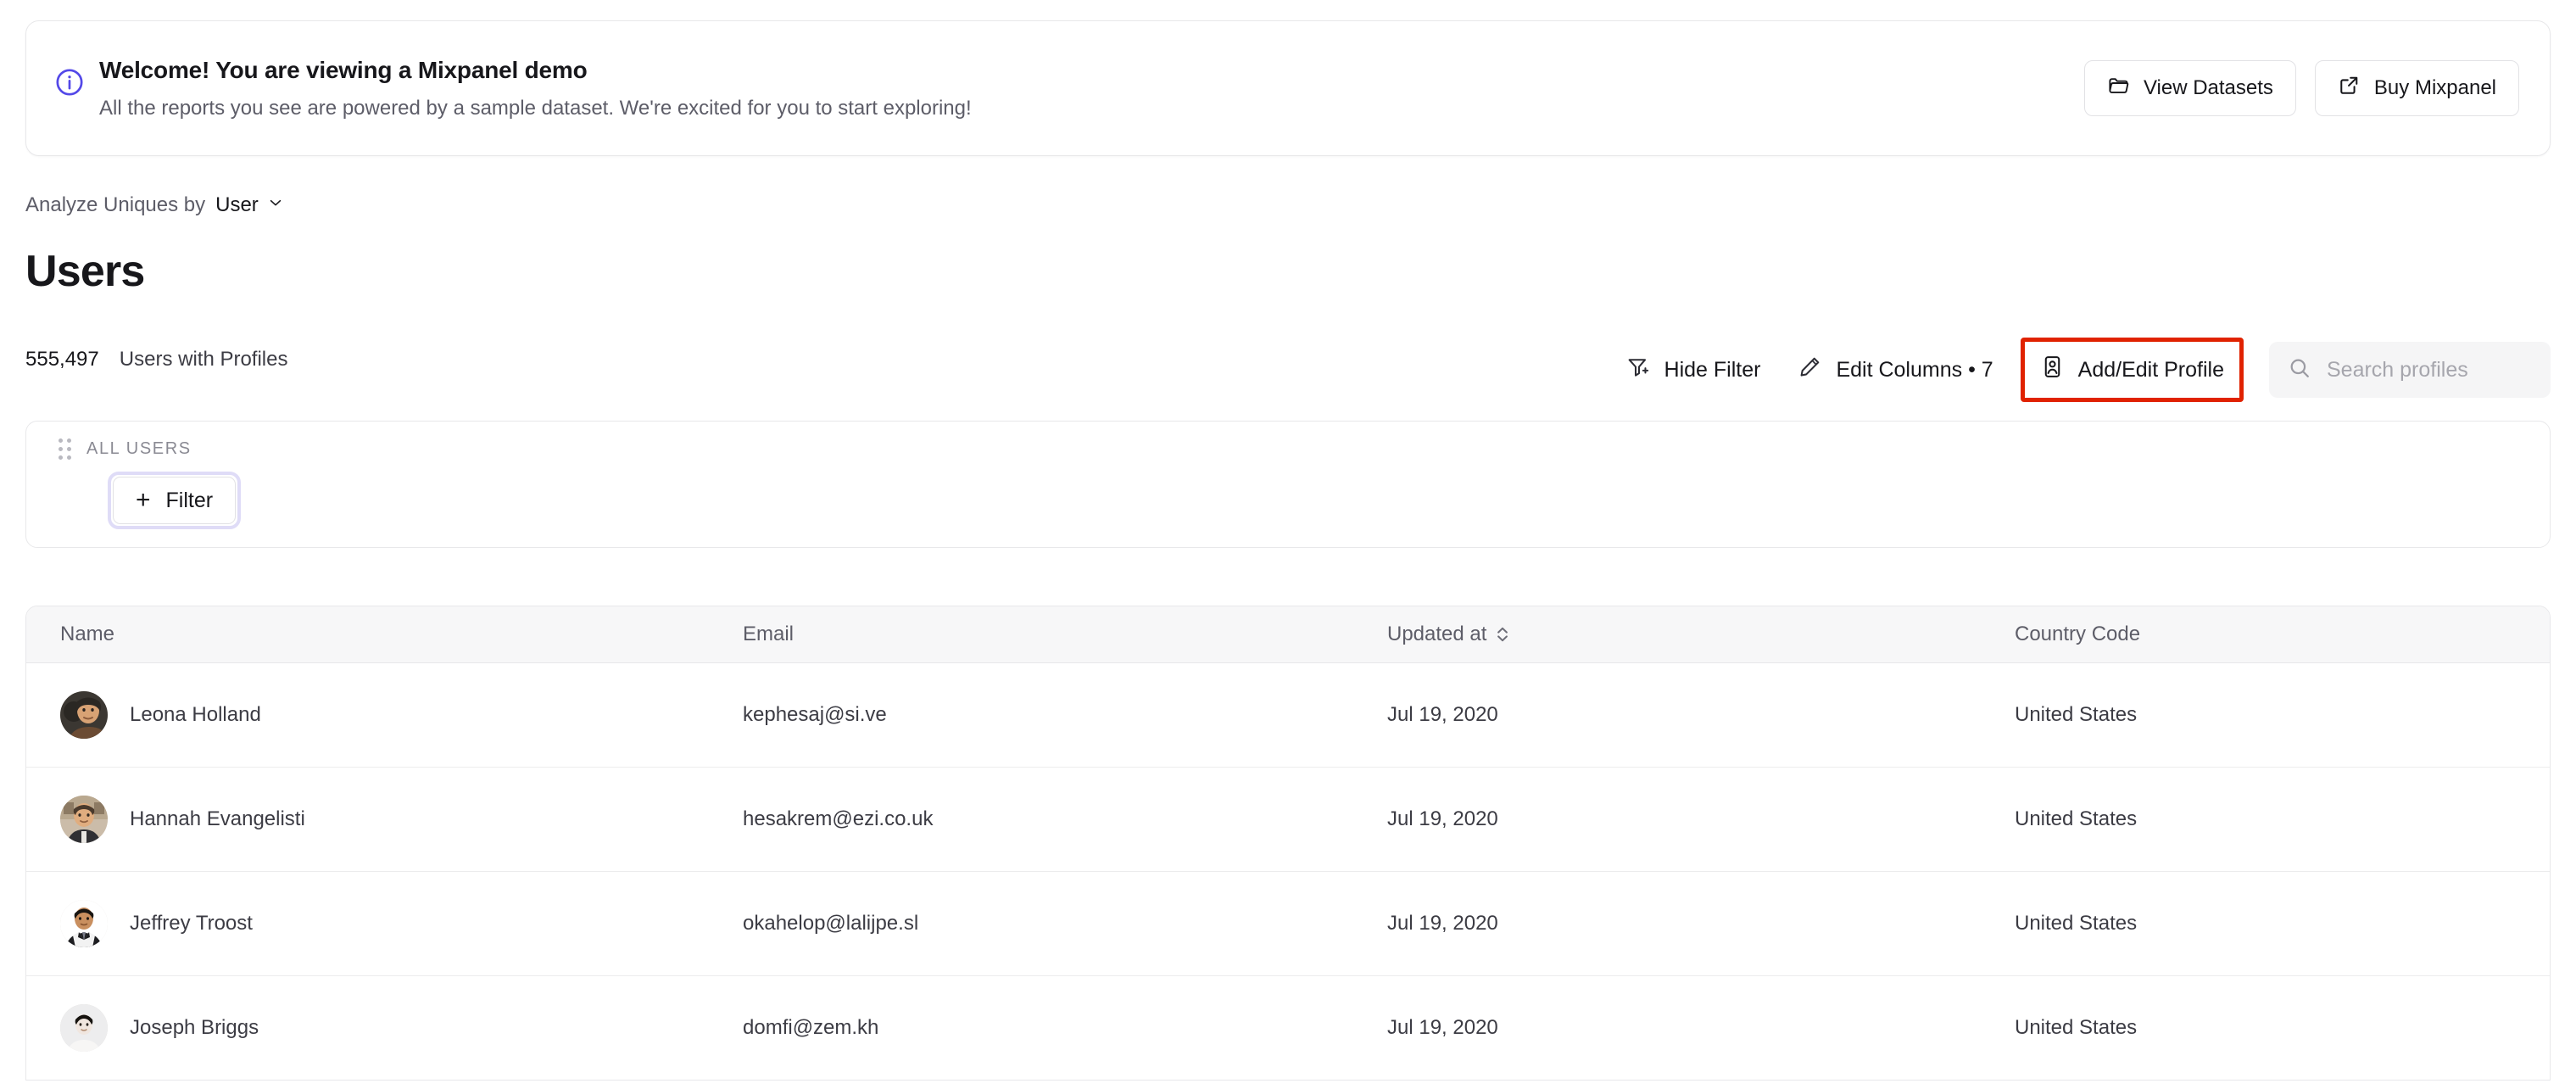 The width and height of the screenshot is (2576, 1089). What do you see at coordinates (87, 633) in the screenshot?
I see `column-header-name-label: Name` at bounding box center [87, 633].